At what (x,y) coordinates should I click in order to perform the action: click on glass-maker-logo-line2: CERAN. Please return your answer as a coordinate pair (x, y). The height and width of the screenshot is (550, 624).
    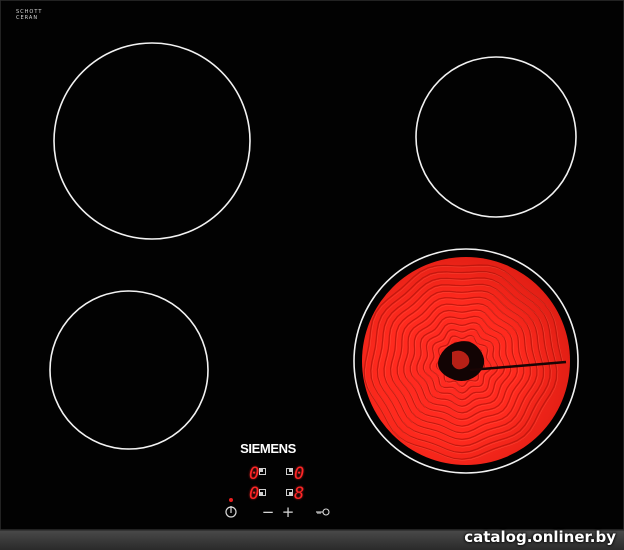
    Looking at the image, I should click on (27, 18).